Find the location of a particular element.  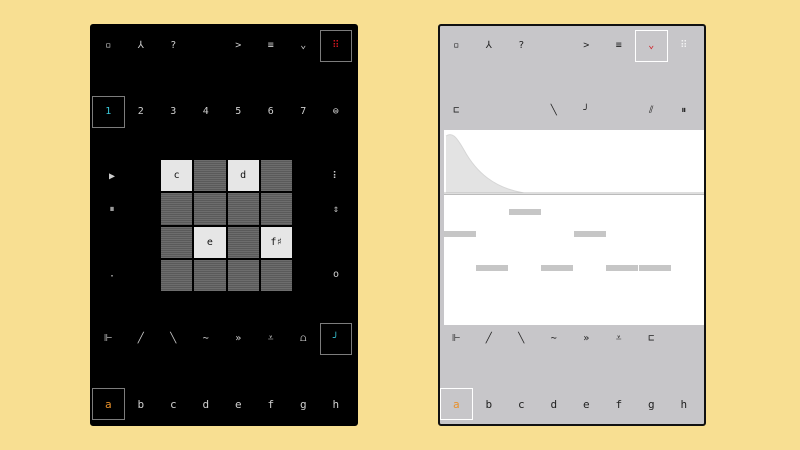

dropdown-icon: ⌄ is located at coordinates (303, 46).